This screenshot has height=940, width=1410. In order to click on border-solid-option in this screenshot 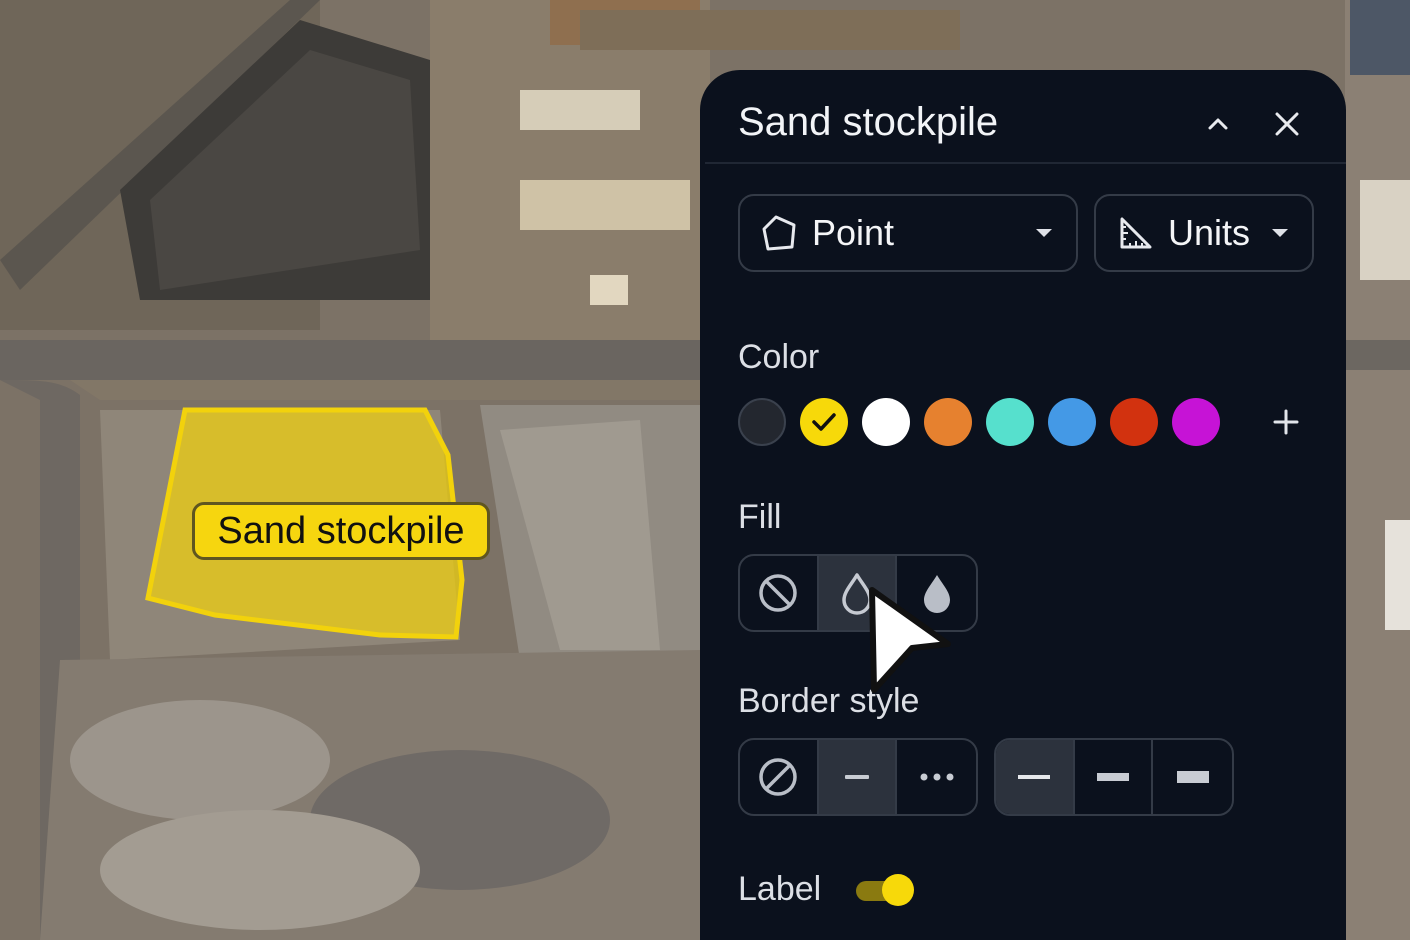, I will do `click(858, 777)`.